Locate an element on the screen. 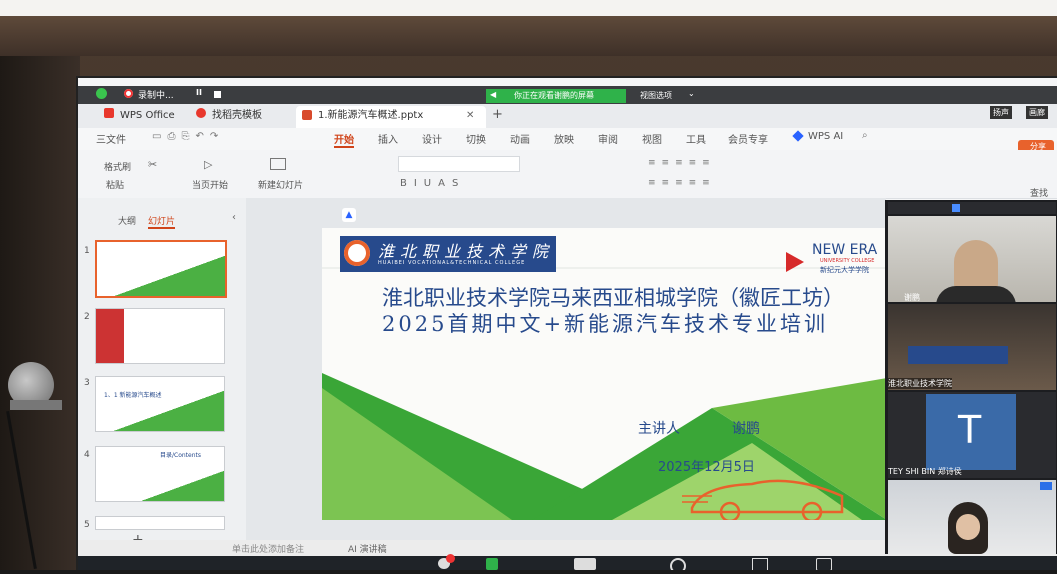 This screenshot has height=574, width=1057. slide-number-3: 3 is located at coordinates (87, 383).